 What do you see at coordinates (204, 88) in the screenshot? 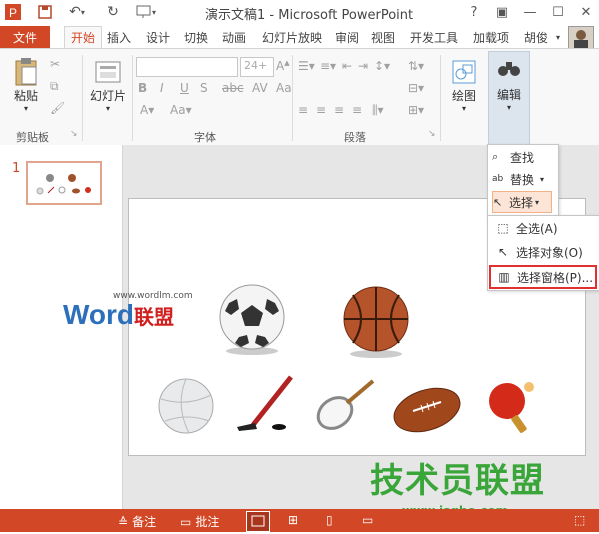
I see `shadow-icon: S` at bounding box center [204, 88].